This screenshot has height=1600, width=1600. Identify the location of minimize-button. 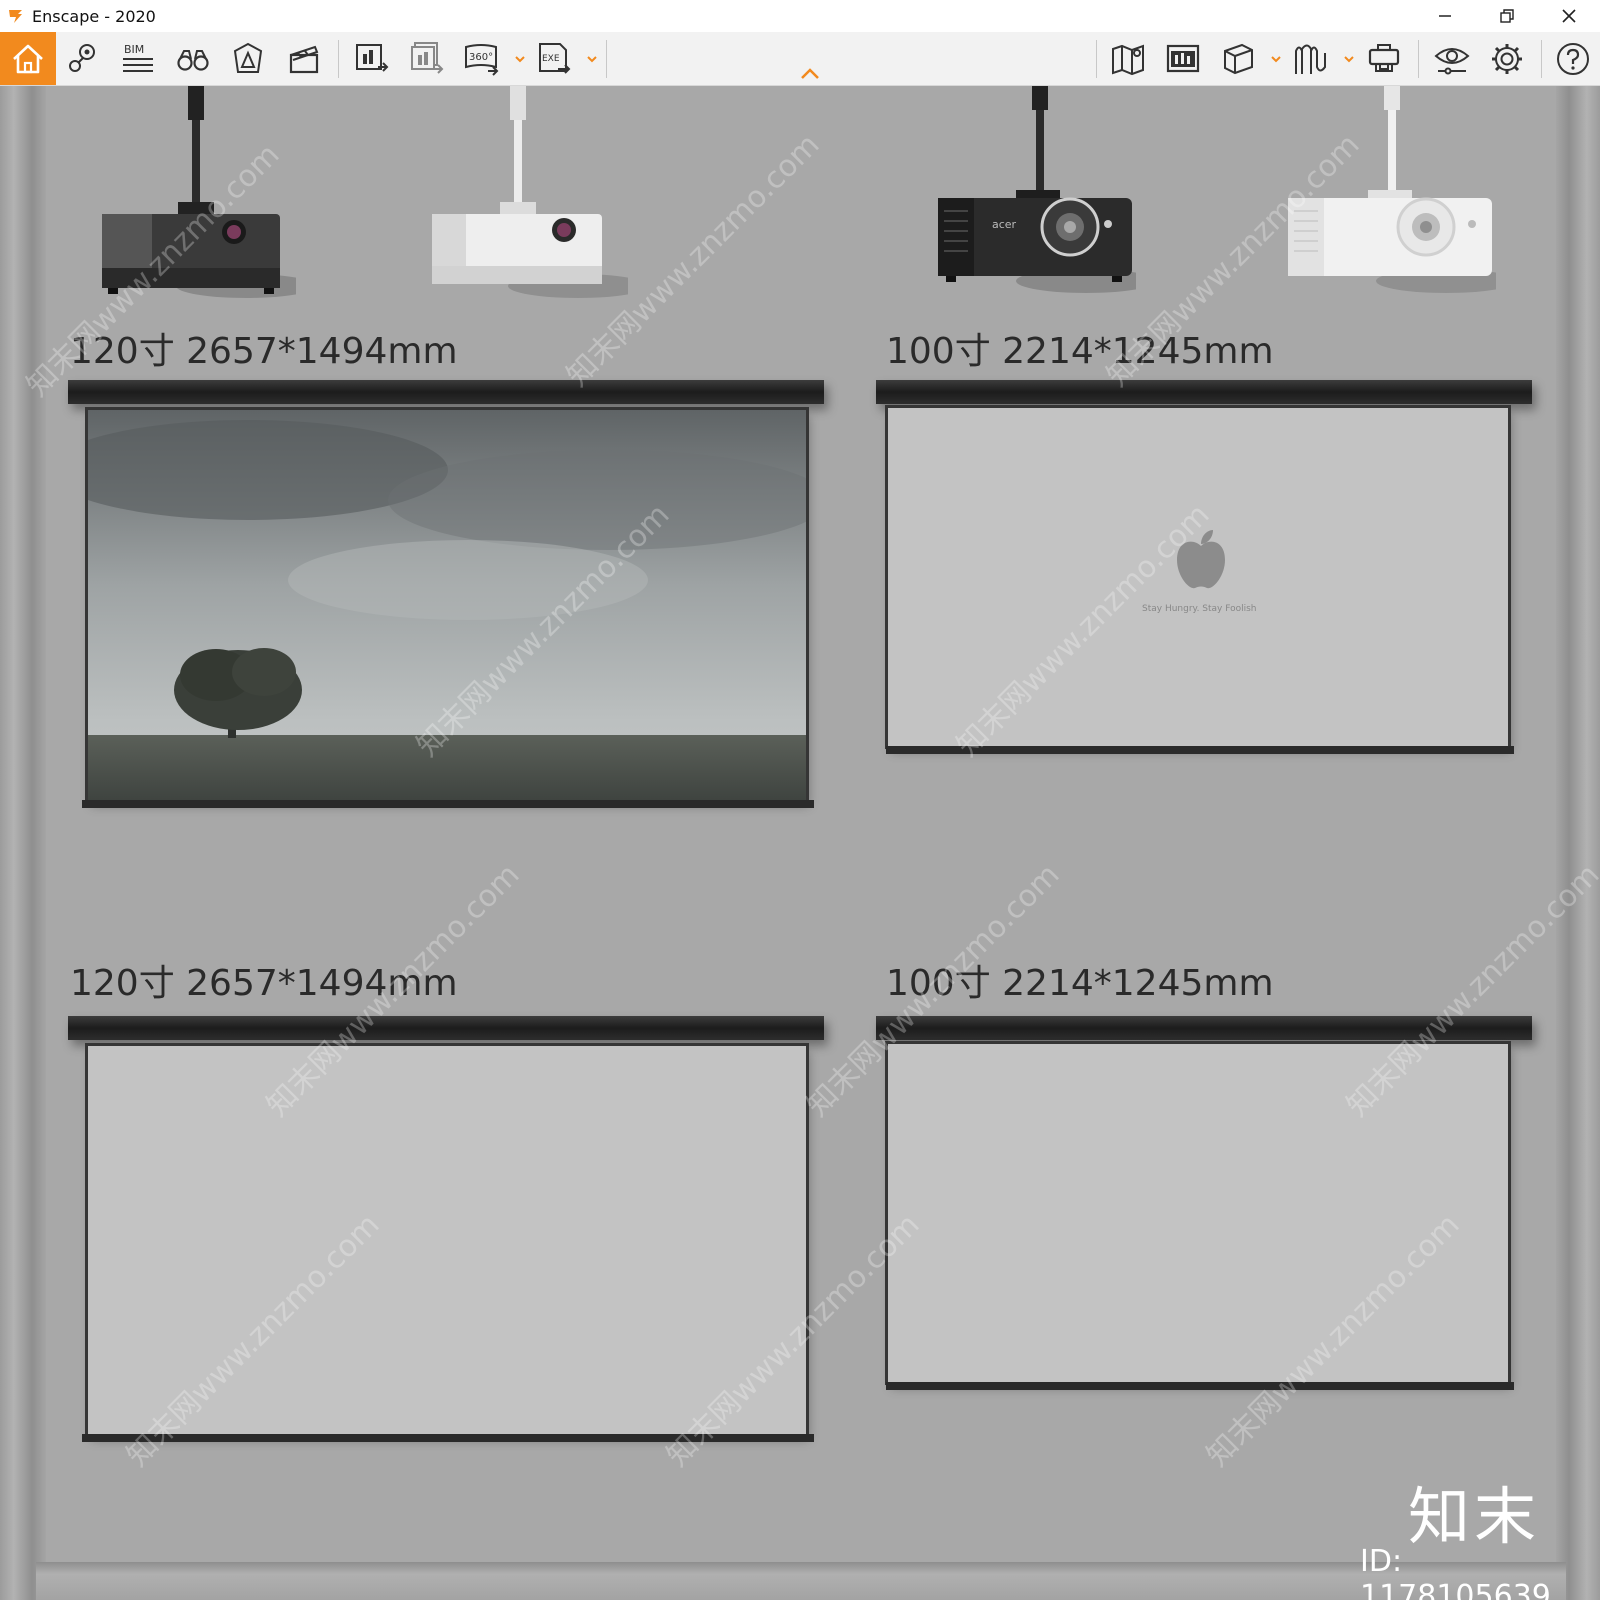
(1445, 16).